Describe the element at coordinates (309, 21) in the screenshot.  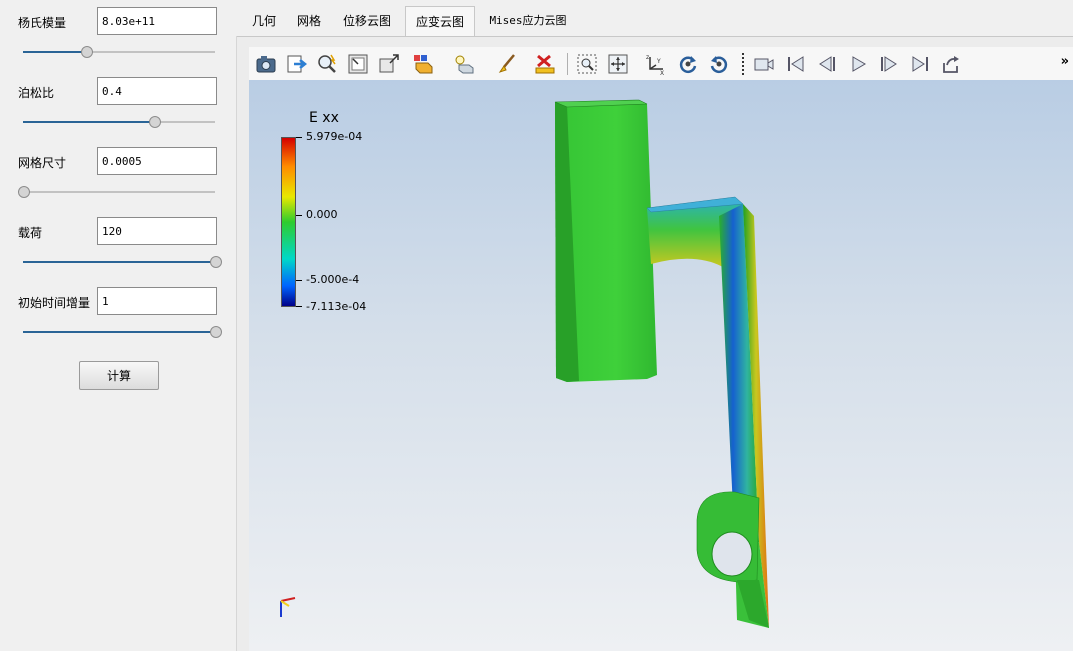
I see `tab-mesh: 网格` at that location.